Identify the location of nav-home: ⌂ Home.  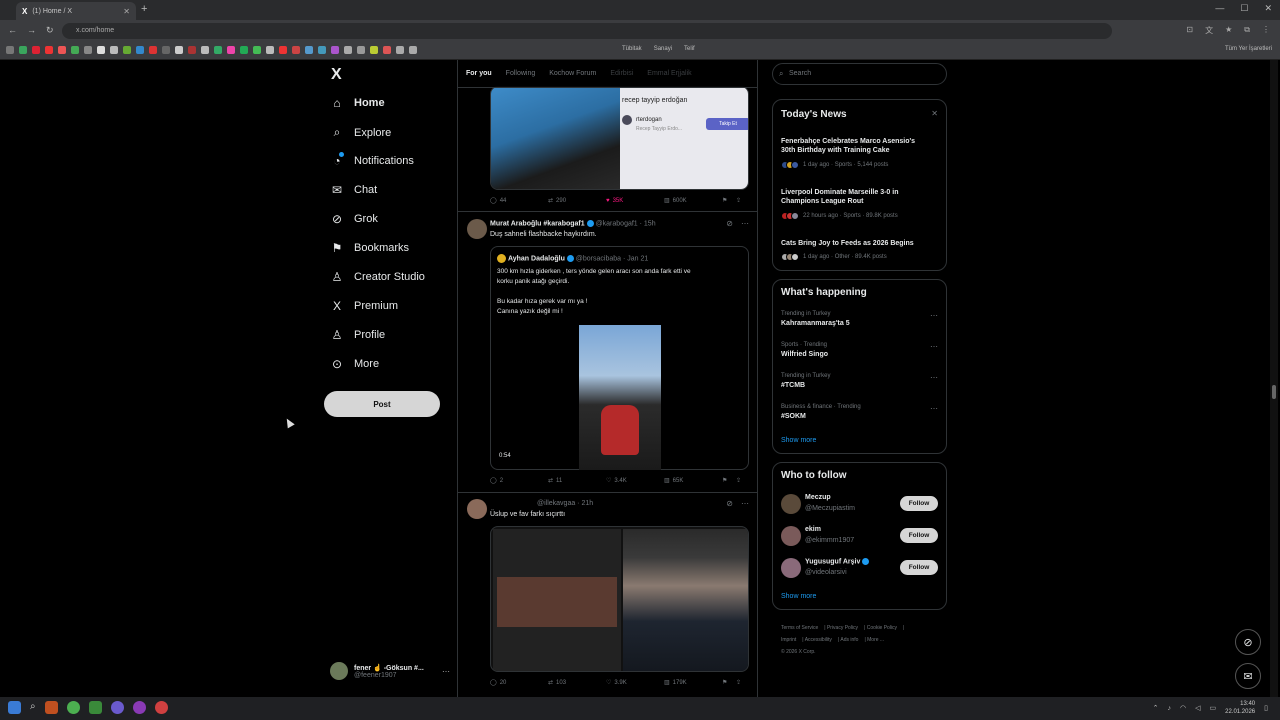
(357, 103).